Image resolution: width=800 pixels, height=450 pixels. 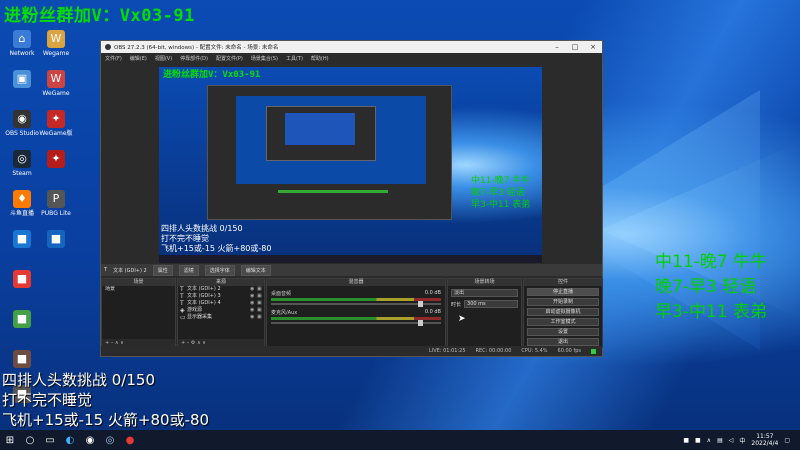 What do you see at coordinates (787, 440) in the screenshot?
I see `notification-icon: ▢` at bounding box center [787, 440].